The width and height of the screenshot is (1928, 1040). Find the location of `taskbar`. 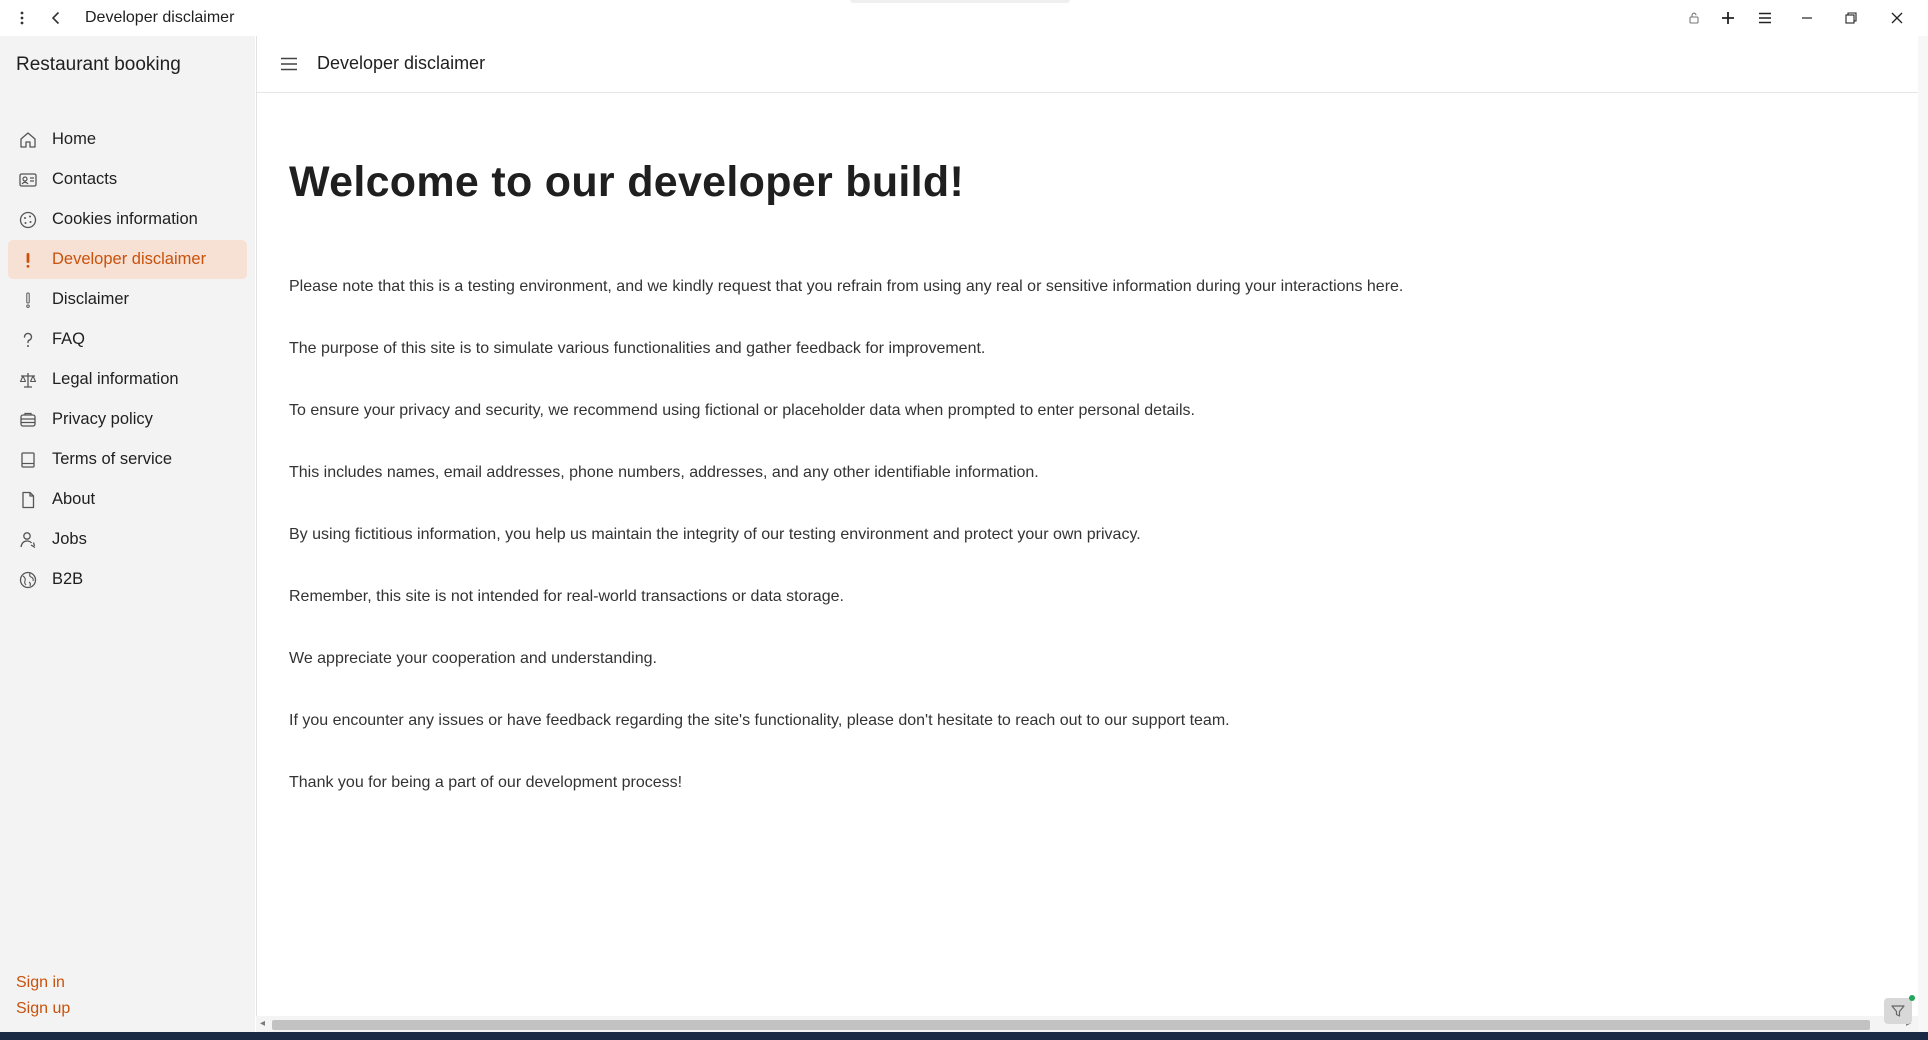

taskbar is located at coordinates (964, 1036).